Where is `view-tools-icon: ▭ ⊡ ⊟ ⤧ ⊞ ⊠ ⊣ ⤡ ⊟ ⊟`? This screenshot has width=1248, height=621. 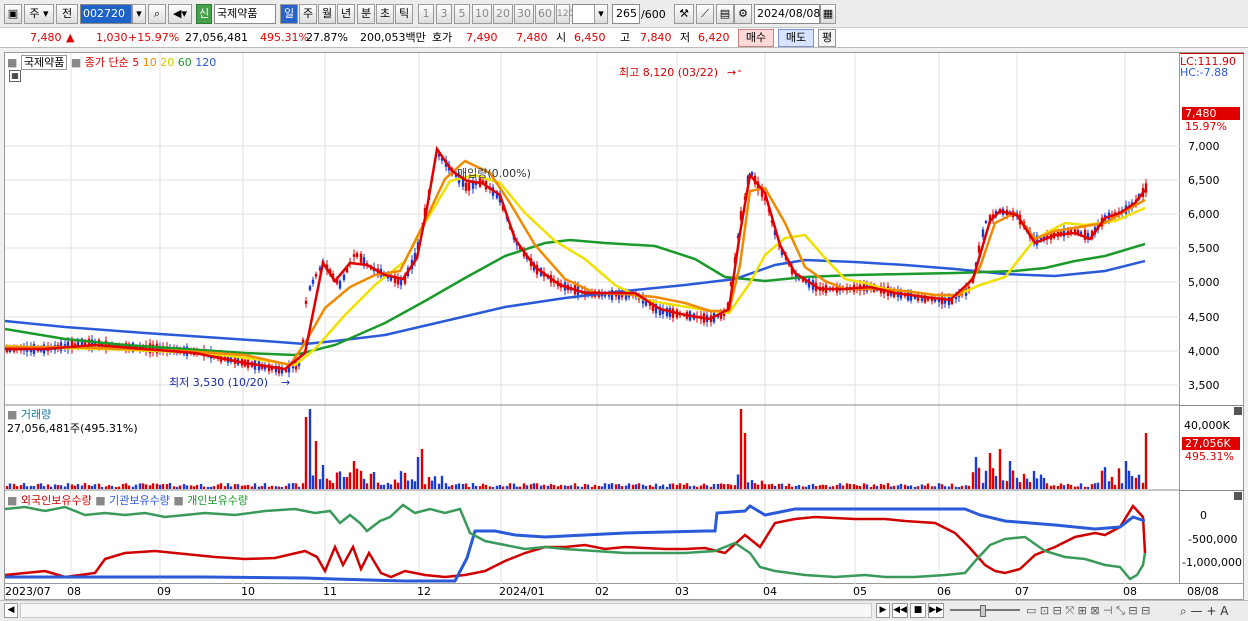 view-tools-icon: ▭ ⊡ ⊟ ⤧ ⊞ ⊠ ⊣ ⤡ ⊟ ⊟ is located at coordinates (1088, 611).